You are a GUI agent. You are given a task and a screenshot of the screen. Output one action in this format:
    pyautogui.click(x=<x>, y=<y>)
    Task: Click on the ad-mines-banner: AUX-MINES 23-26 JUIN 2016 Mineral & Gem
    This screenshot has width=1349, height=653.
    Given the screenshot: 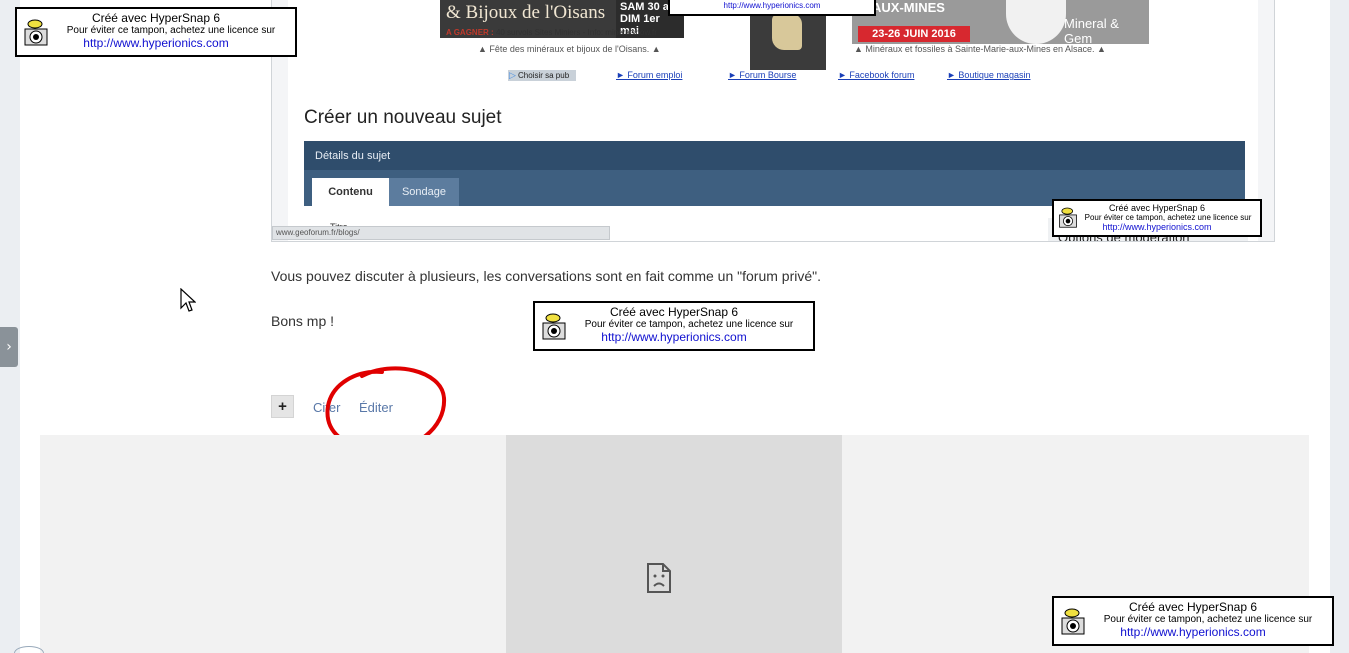 What is the action you would take?
    pyautogui.click(x=1000, y=23)
    